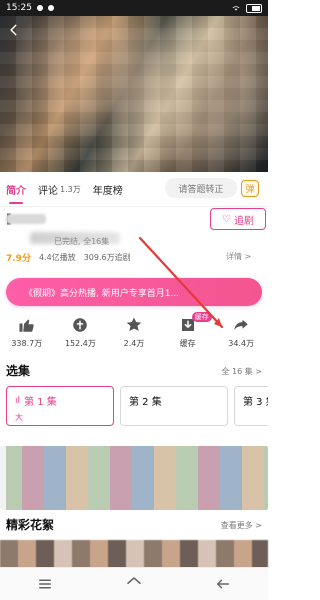 The width and height of the screenshot is (320, 600). Describe the element at coordinates (254, 8) in the screenshot. I see `battery-icon` at that location.